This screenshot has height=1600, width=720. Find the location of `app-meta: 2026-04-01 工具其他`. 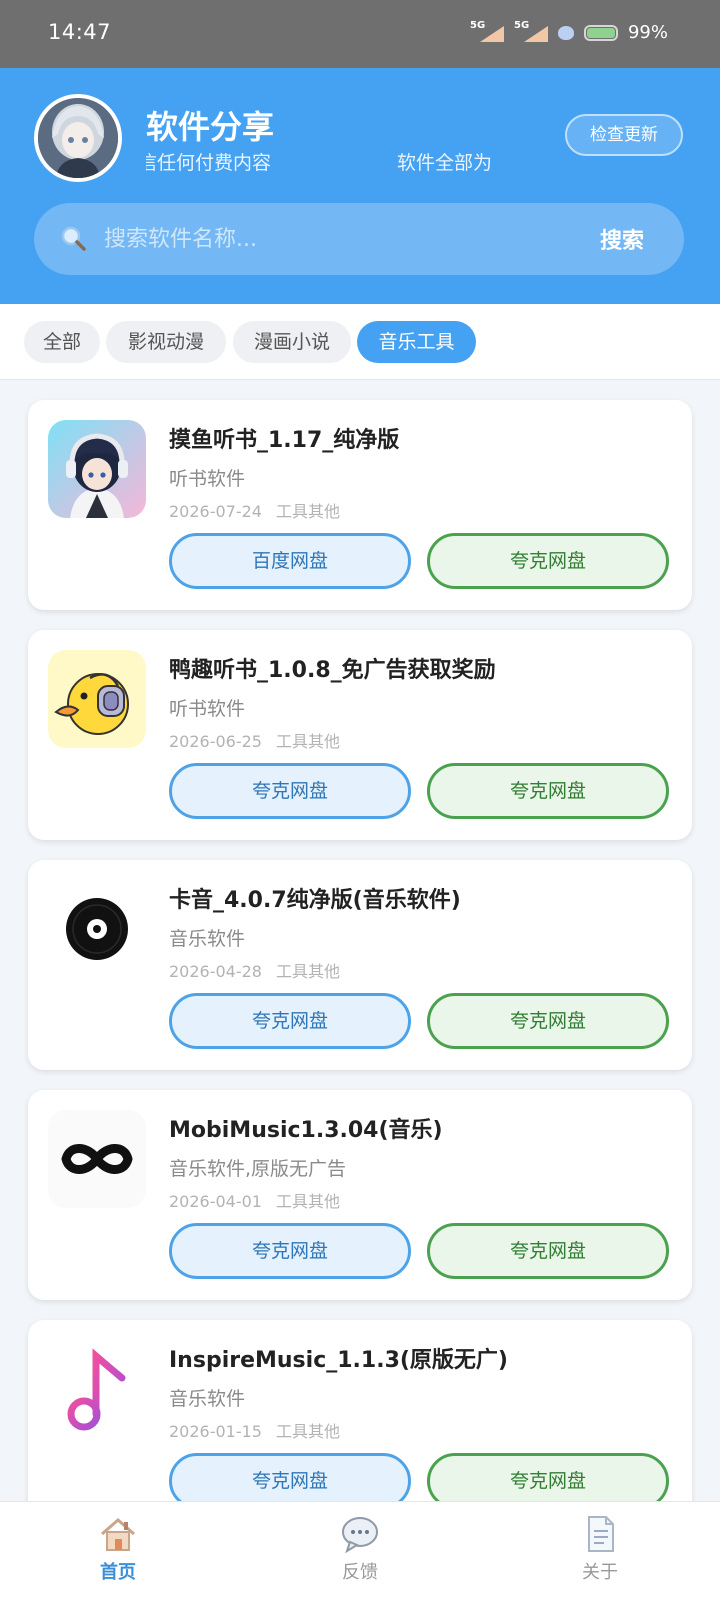

app-meta: 2026-04-01 工具其他 is located at coordinates (254, 1200).